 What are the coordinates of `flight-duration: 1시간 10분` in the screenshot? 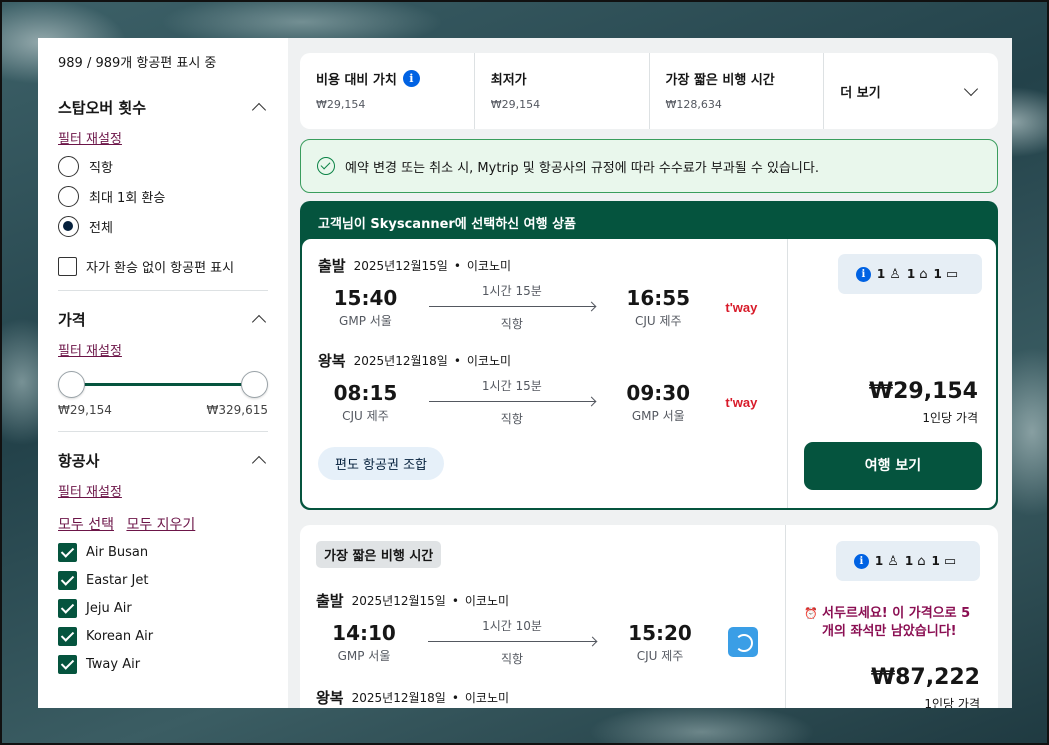 It's located at (512, 626).